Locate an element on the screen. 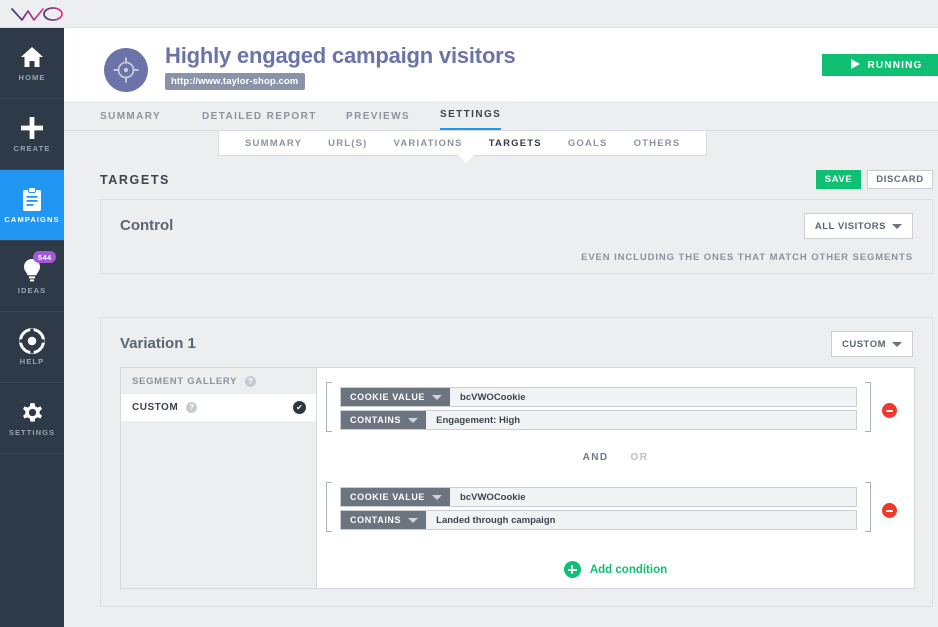  segment-gallery-header: SEGMENT GALLERY ? is located at coordinates (218, 381).